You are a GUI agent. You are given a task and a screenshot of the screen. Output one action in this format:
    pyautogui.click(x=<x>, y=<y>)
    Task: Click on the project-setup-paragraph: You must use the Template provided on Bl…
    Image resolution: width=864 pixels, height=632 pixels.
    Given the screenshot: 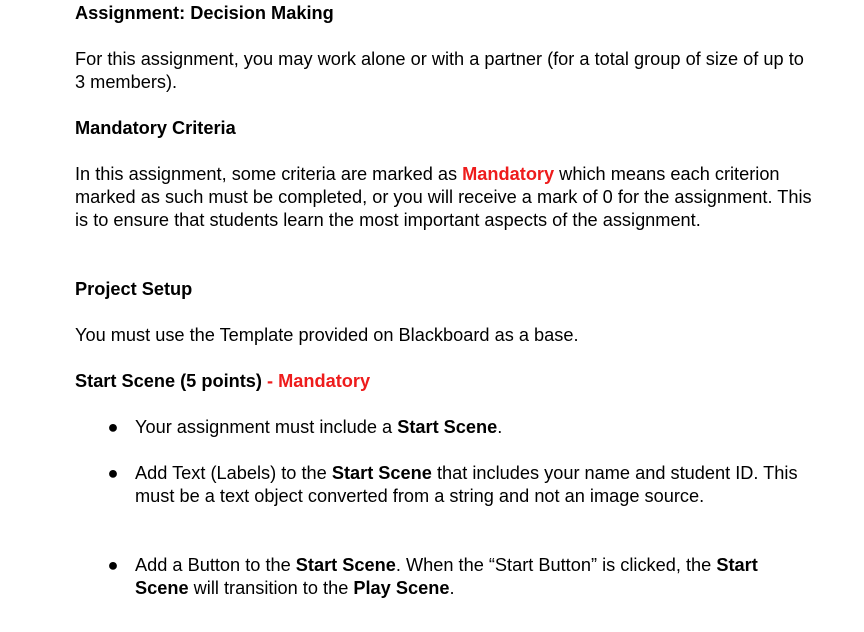 What is the action you would take?
    pyautogui.click(x=327, y=335)
    